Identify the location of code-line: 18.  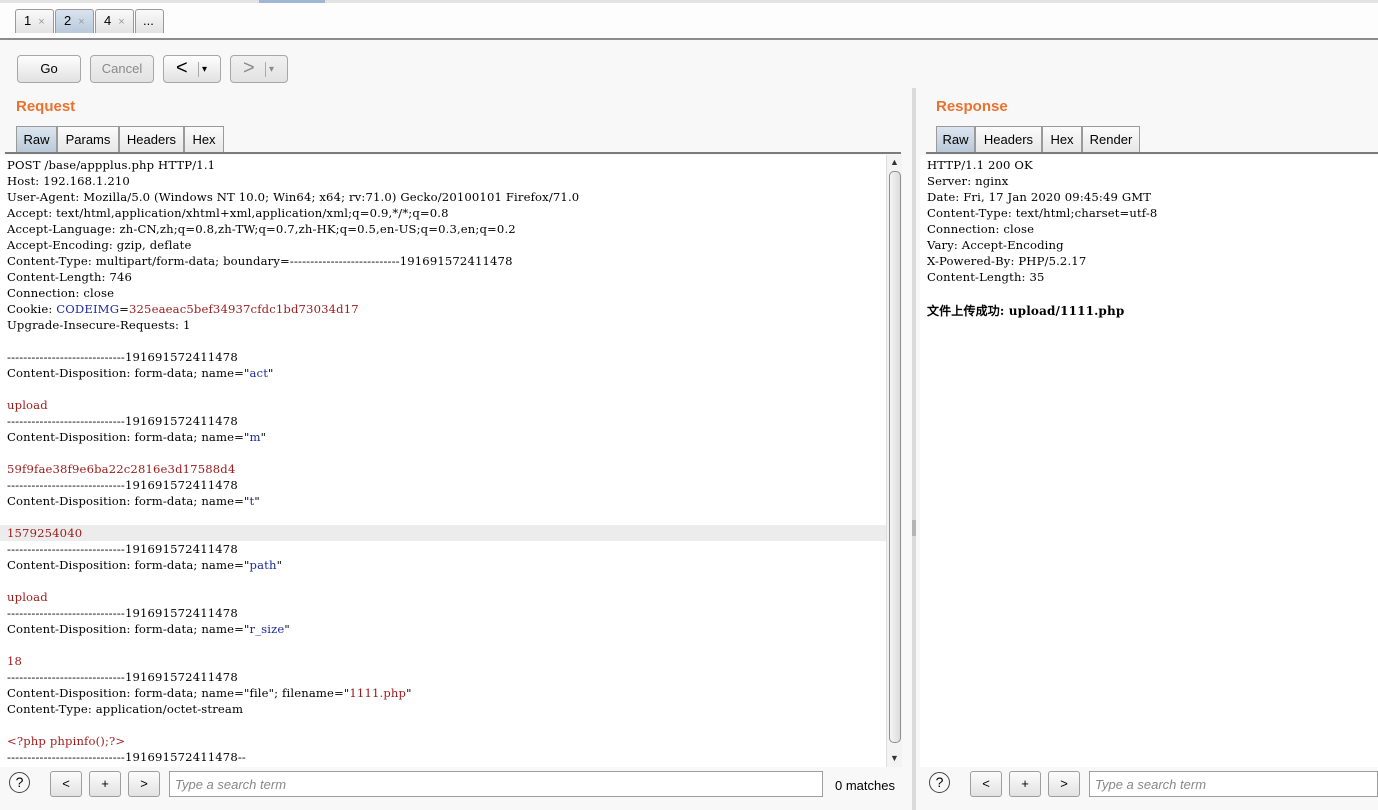
(14, 661).